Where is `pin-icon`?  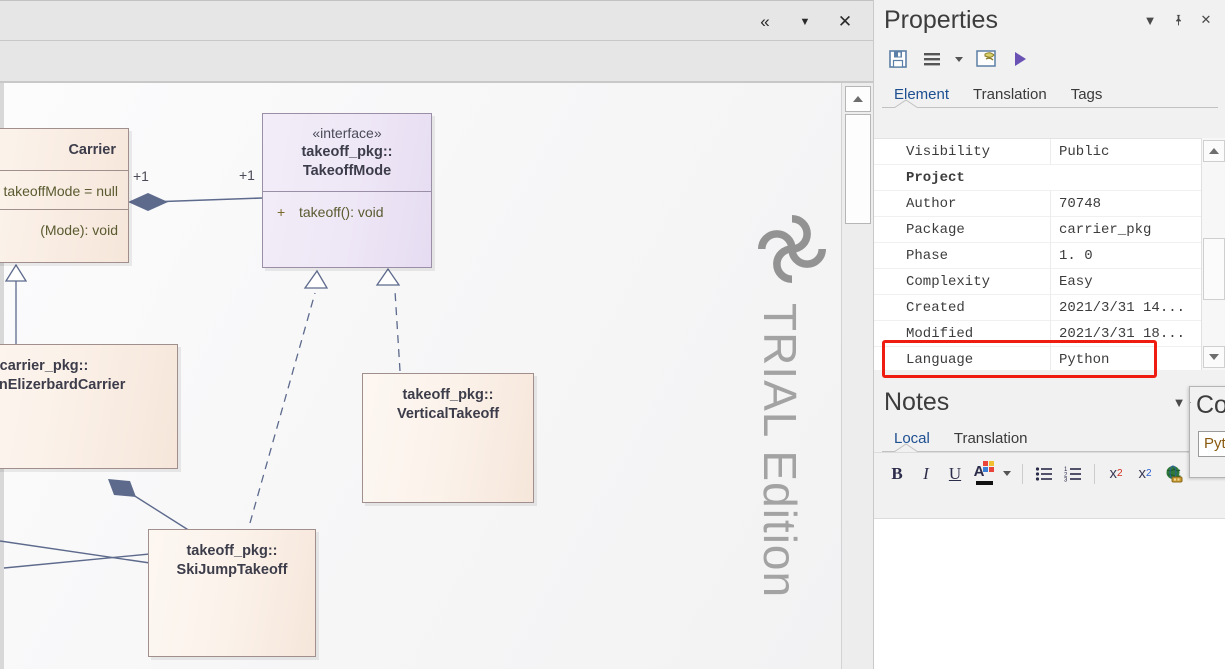 pin-icon is located at coordinates (1178, 19).